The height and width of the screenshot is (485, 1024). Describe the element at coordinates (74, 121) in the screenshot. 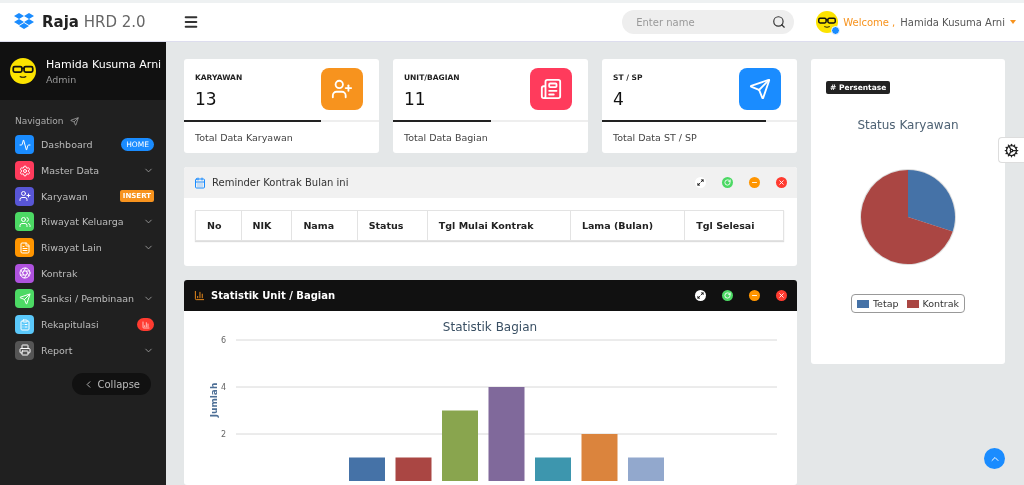

I see `paper-plane-icon` at that location.